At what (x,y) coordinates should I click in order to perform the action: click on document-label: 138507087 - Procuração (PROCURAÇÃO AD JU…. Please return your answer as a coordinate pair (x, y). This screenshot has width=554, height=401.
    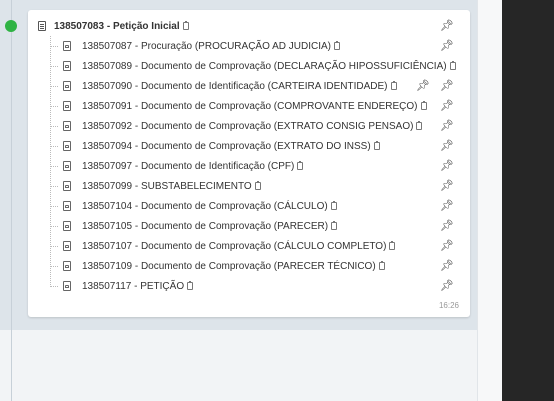
    Looking at the image, I should click on (206, 46).